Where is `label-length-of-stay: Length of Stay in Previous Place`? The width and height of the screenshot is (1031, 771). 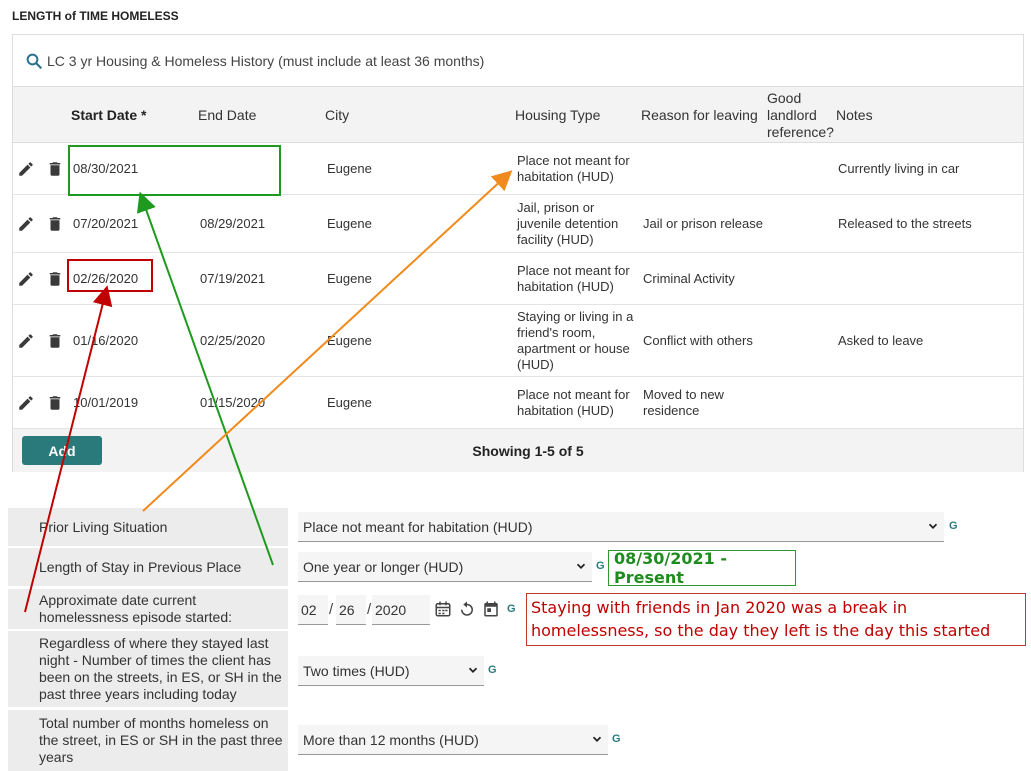
label-length-of-stay: Length of Stay in Previous Place is located at coordinates (148, 567).